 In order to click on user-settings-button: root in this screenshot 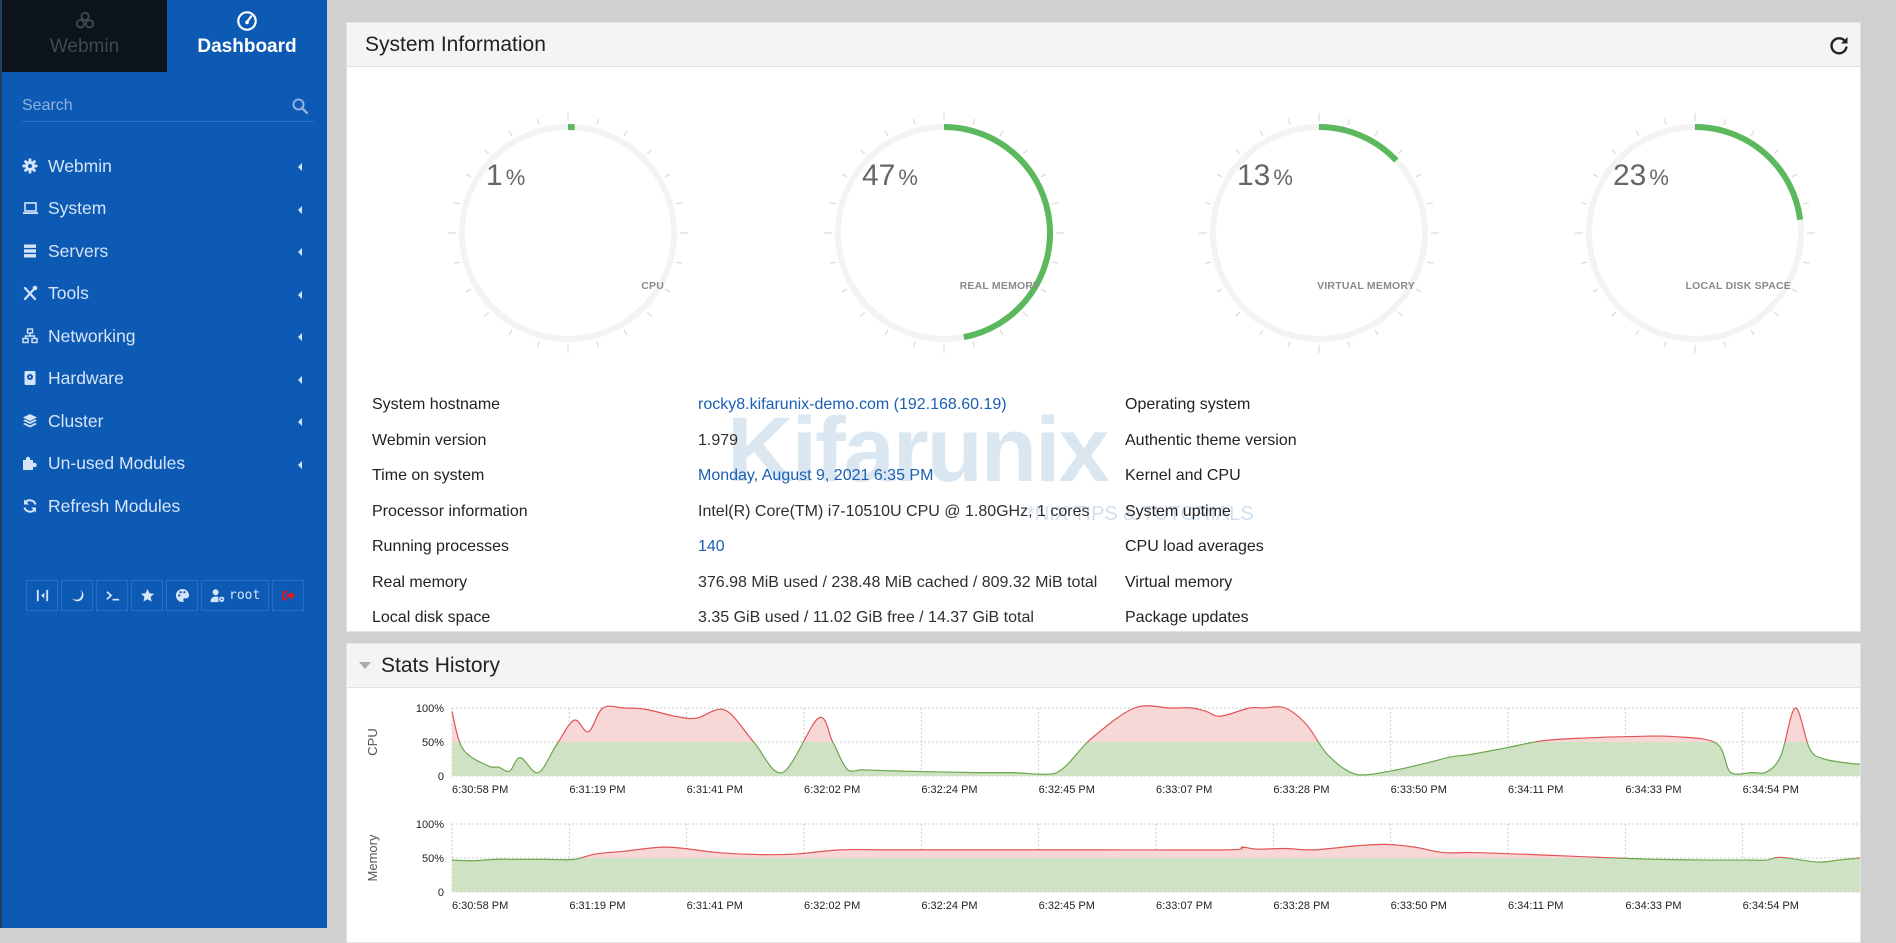, I will do `click(235, 595)`.